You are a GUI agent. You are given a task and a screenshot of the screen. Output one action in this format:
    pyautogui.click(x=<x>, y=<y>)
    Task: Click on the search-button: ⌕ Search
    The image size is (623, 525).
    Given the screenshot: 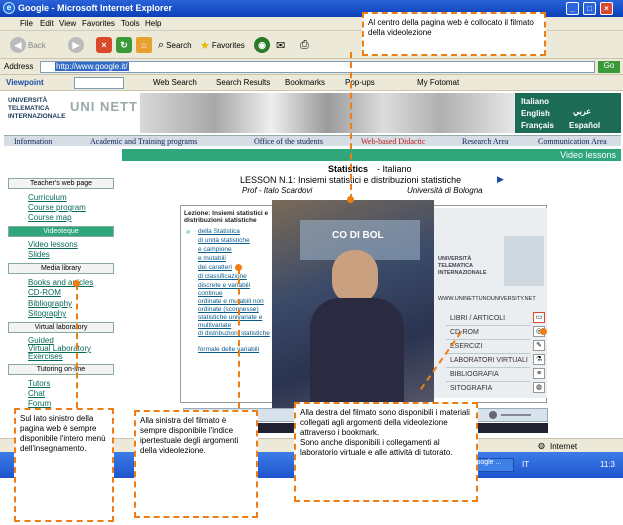 What is the action you would take?
    pyautogui.click(x=175, y=45)
    